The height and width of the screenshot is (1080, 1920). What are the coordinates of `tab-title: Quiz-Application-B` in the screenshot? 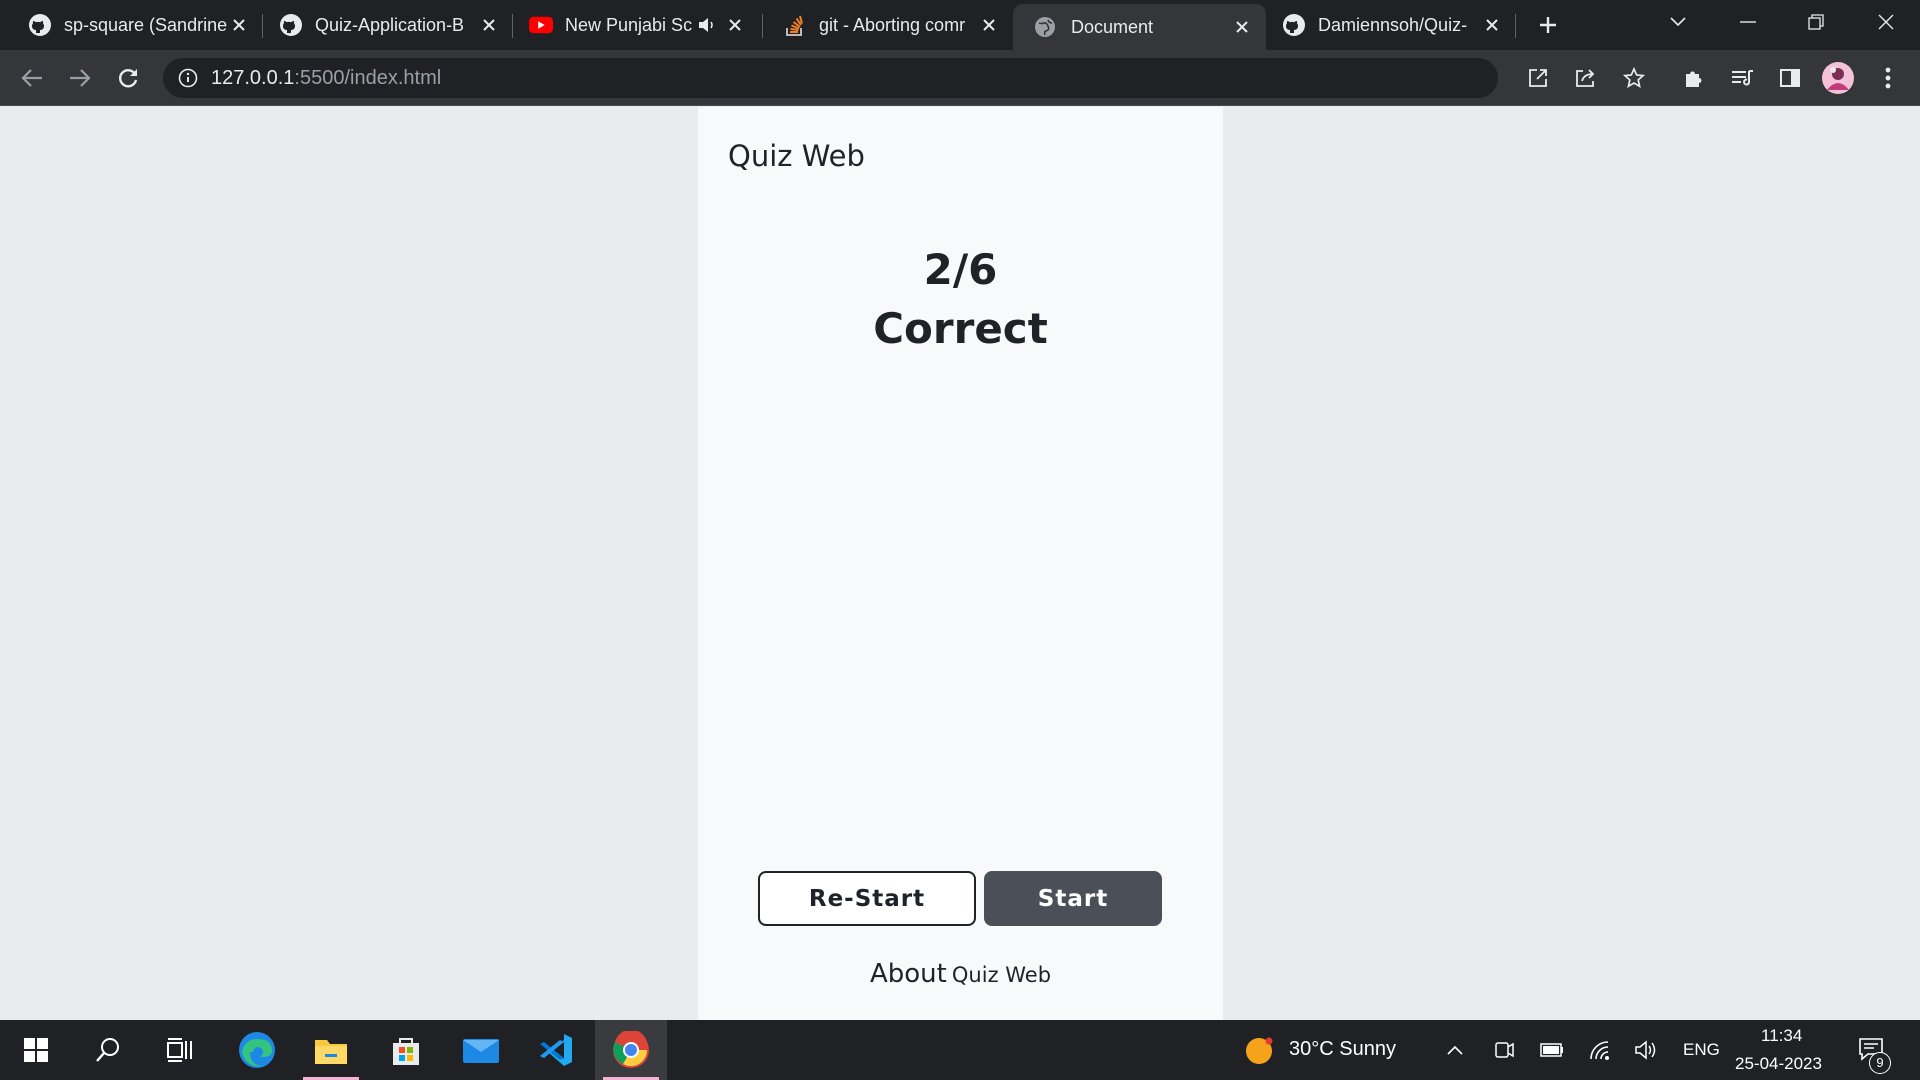 It's located at (390, 24).